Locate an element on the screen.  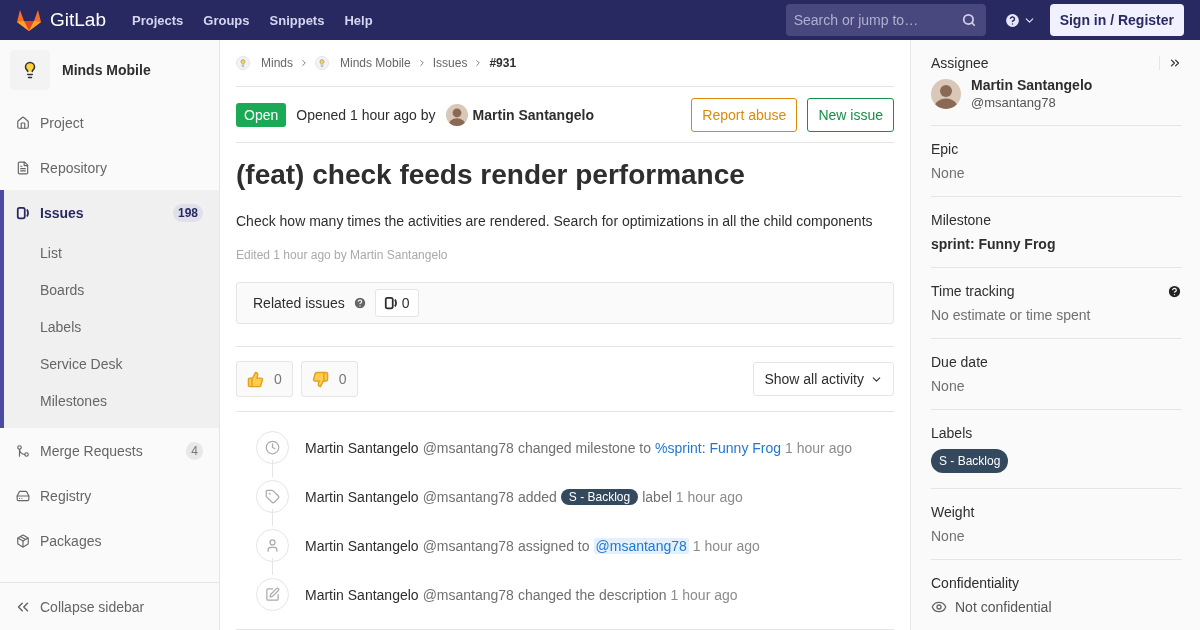
fox-logo-icon is located at coordinates (29, 20).